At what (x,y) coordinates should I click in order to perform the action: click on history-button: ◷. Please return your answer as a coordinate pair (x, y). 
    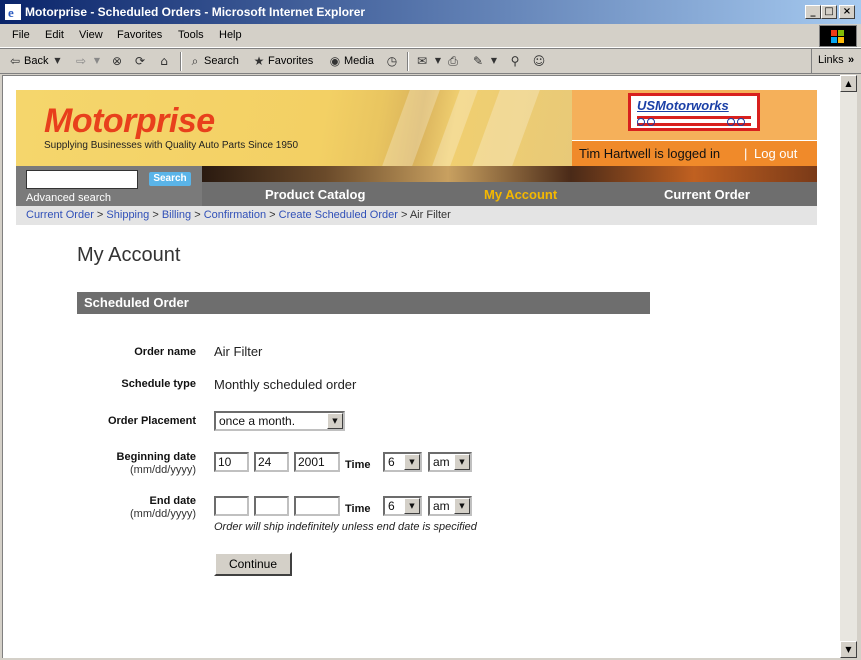
    Looking at the image, I should click on (392, 61).